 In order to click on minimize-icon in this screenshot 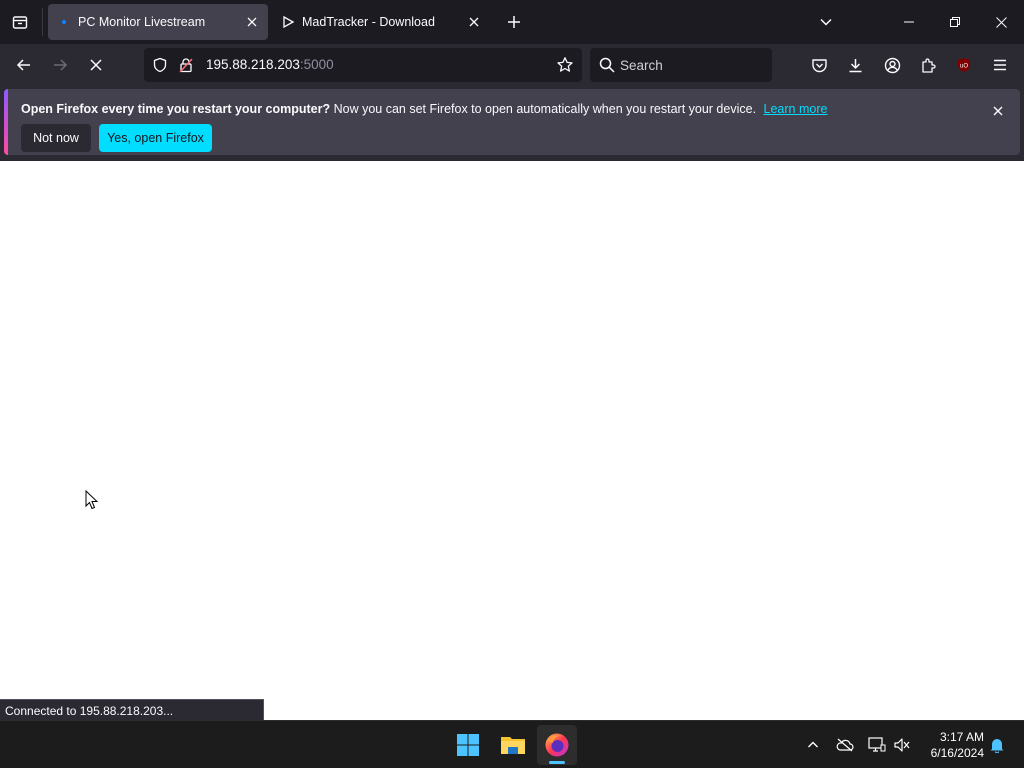, I will do `click(909, 22)`.